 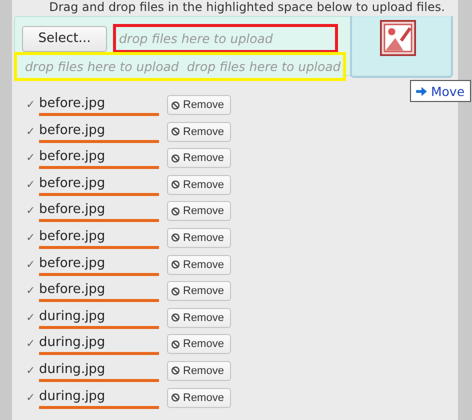 I want to click on move-label: Move, so click(x=448, y=91).